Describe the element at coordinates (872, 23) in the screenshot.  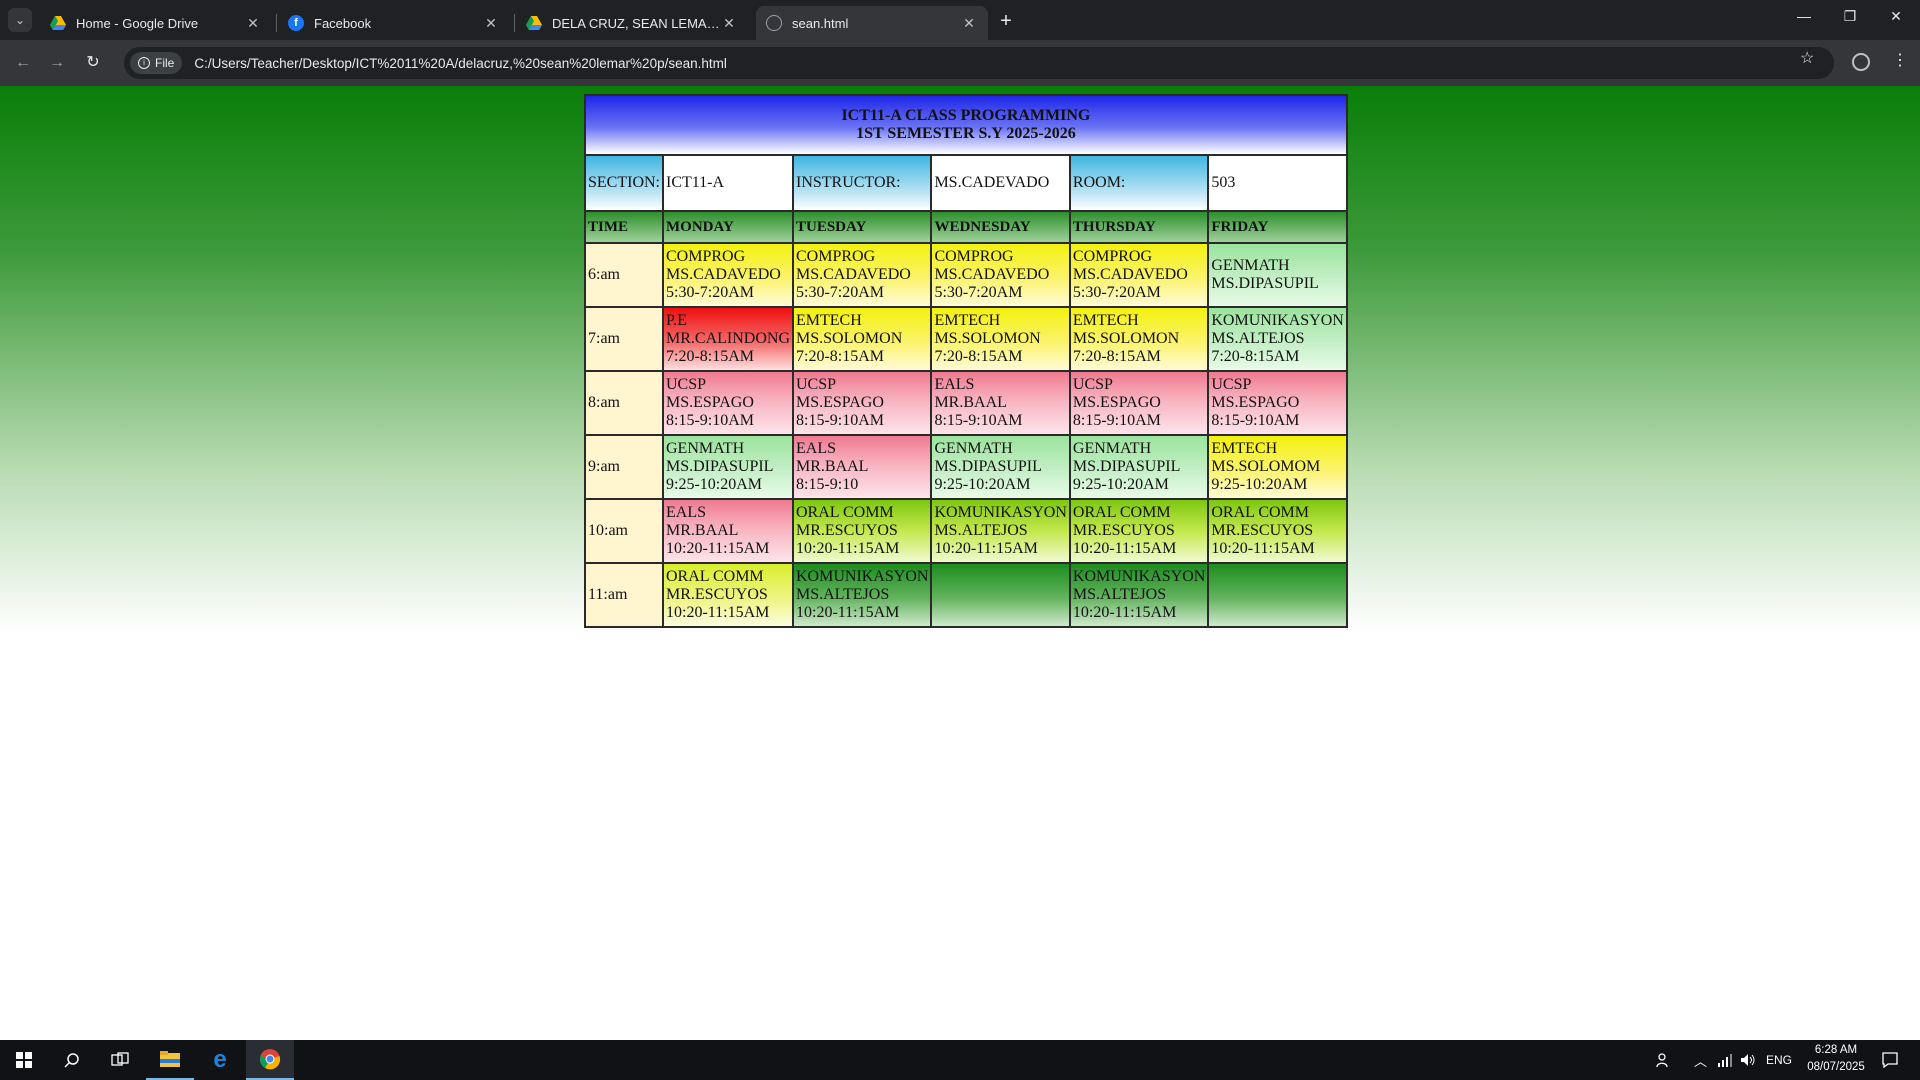
I see `tab-sean-html: sean.html ✕` at that location.